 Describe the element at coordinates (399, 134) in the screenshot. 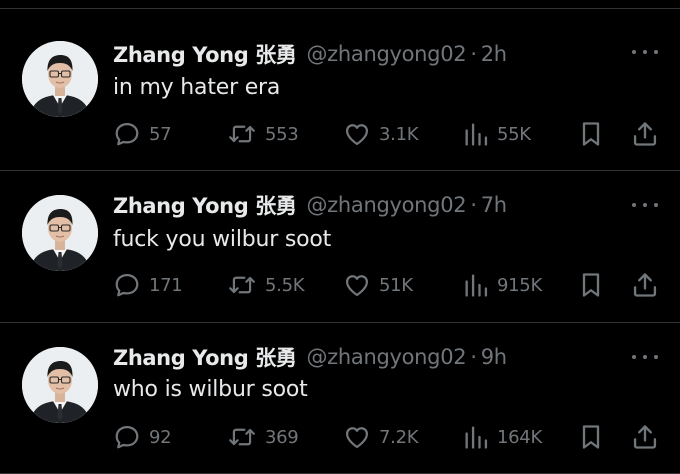

I see `like-count: 3.1K` at that location.